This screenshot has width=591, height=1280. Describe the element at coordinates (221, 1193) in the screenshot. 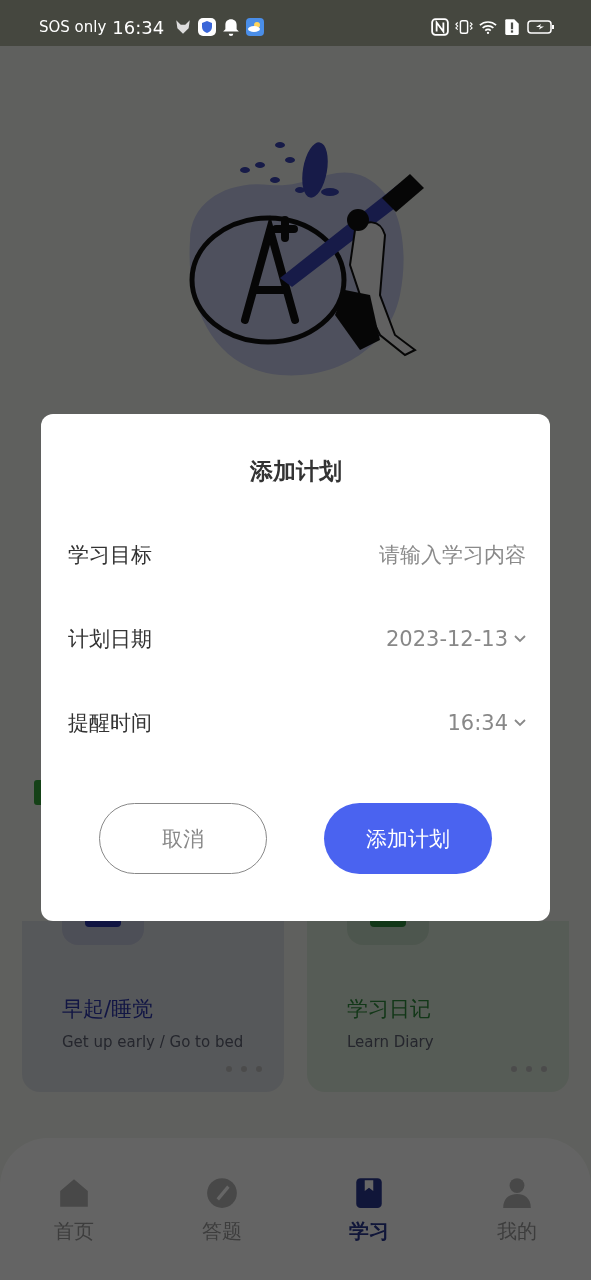

I see `pencil-icon` at that location.